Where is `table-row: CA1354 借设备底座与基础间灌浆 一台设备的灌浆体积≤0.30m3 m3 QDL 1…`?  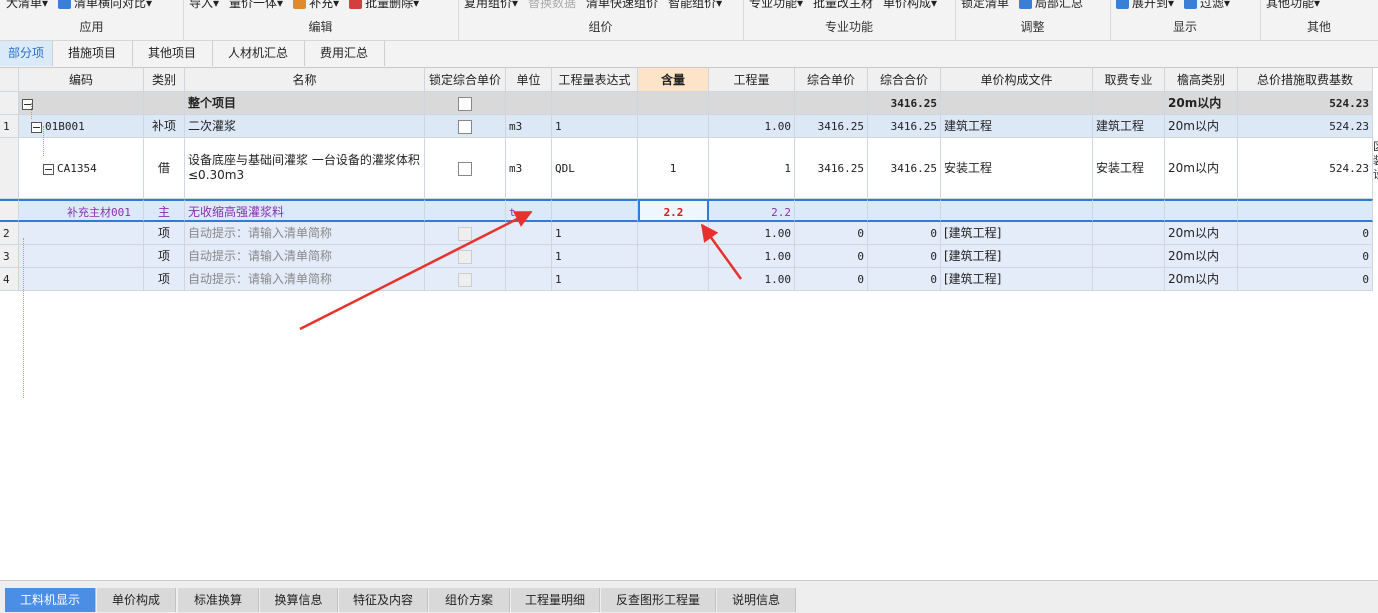 table-row: CA1354 借设备底座与基础间灌浆 一台设备的灌浆体积≤0.30m3 m3 QDL 1… is located at coordinates (689, 168).